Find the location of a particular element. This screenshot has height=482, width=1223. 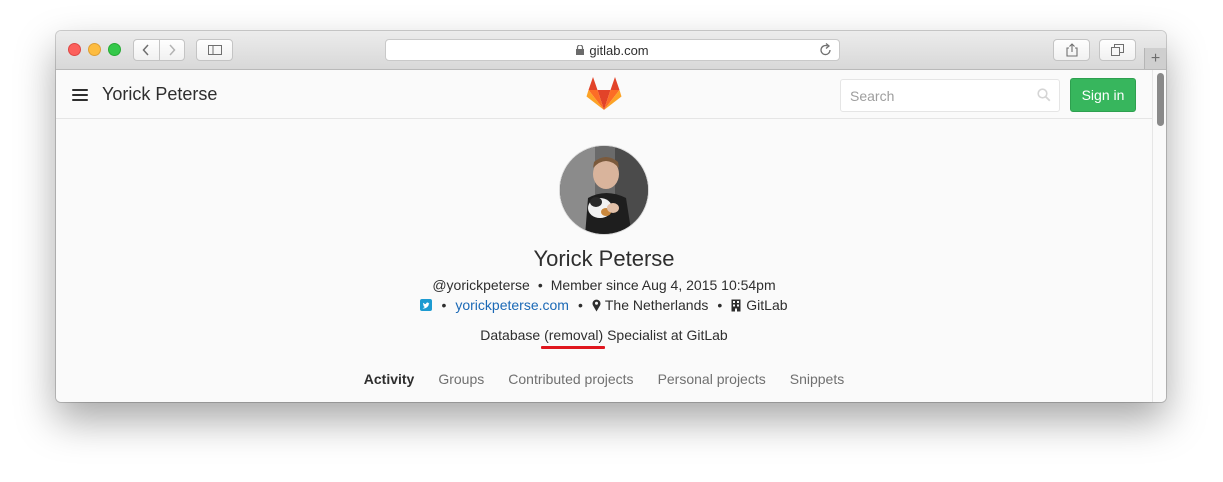

back-button is located at coordinates (146, 50).